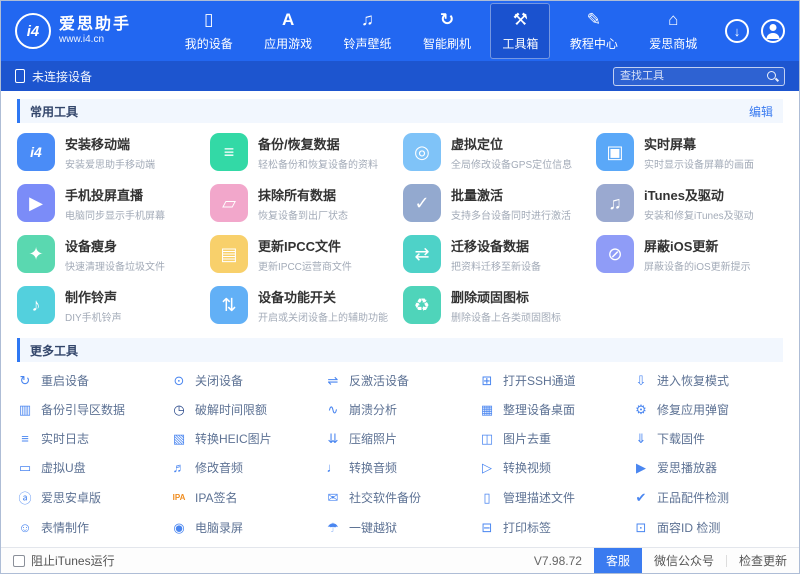 This screenshot has height=574, width=800. I want to click on tool-2: ≡ 备份/恢复数据 轻松备份和恢复设备的资料, so click(303, 152).